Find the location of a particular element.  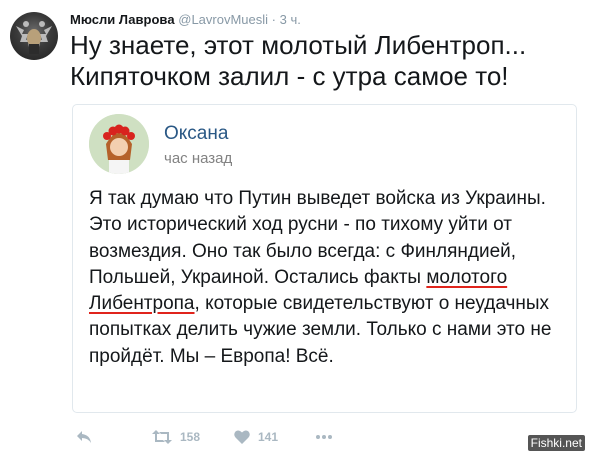

author-avatar is located at coordinates (34, 36).